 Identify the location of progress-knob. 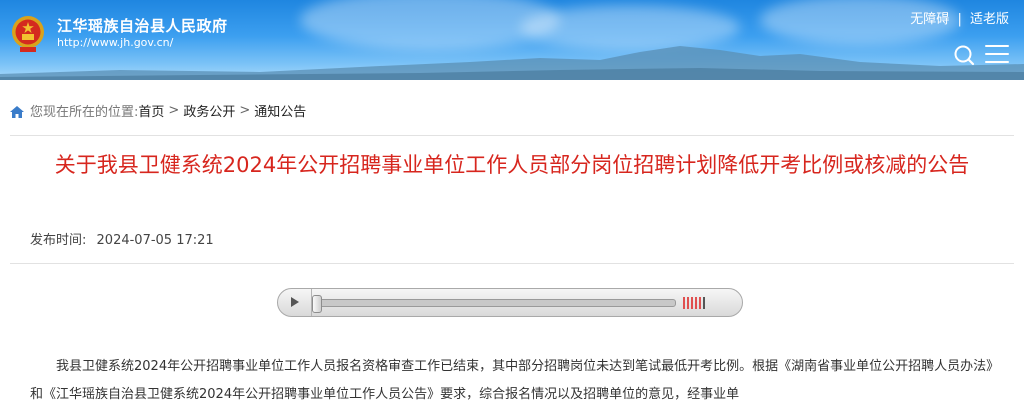
(317, 304).